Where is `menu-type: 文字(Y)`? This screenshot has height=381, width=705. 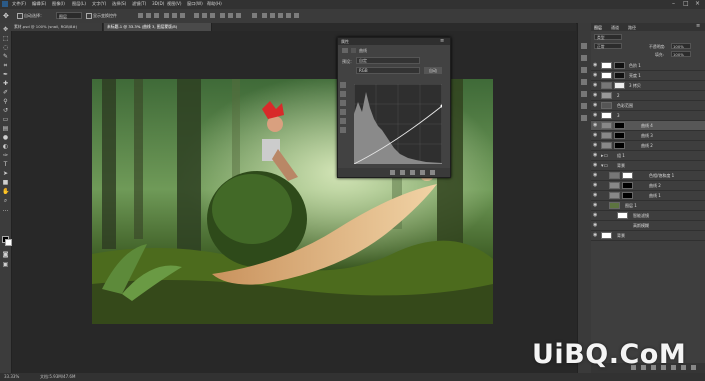 menu-type: 文字(Y) is located at coordinates (99, 4).